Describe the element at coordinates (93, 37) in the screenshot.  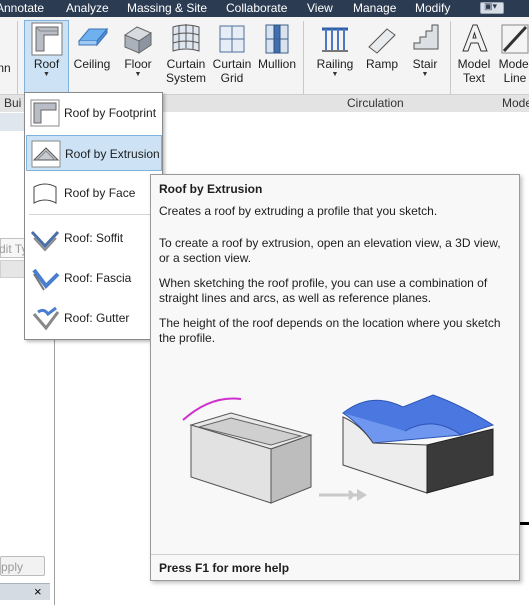
I see `ceiling-icon` at that location.